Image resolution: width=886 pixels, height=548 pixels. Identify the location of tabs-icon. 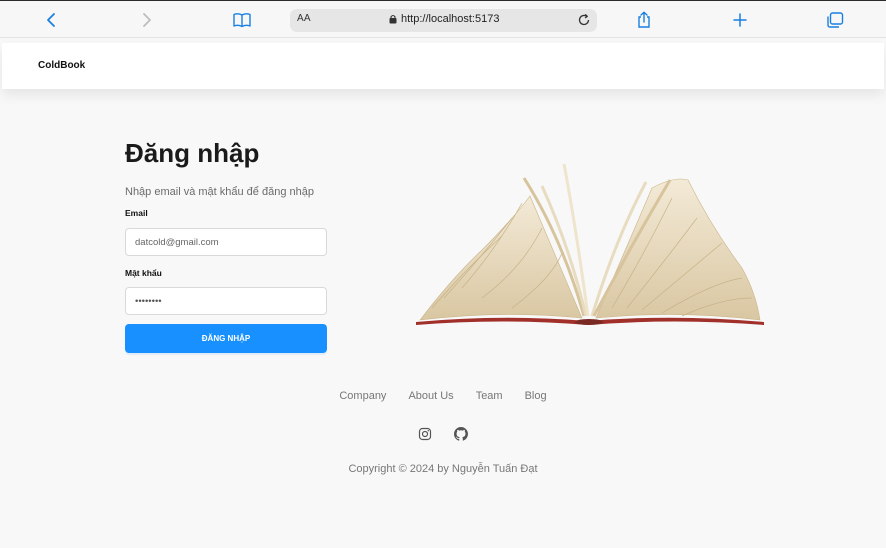
(835, 20).